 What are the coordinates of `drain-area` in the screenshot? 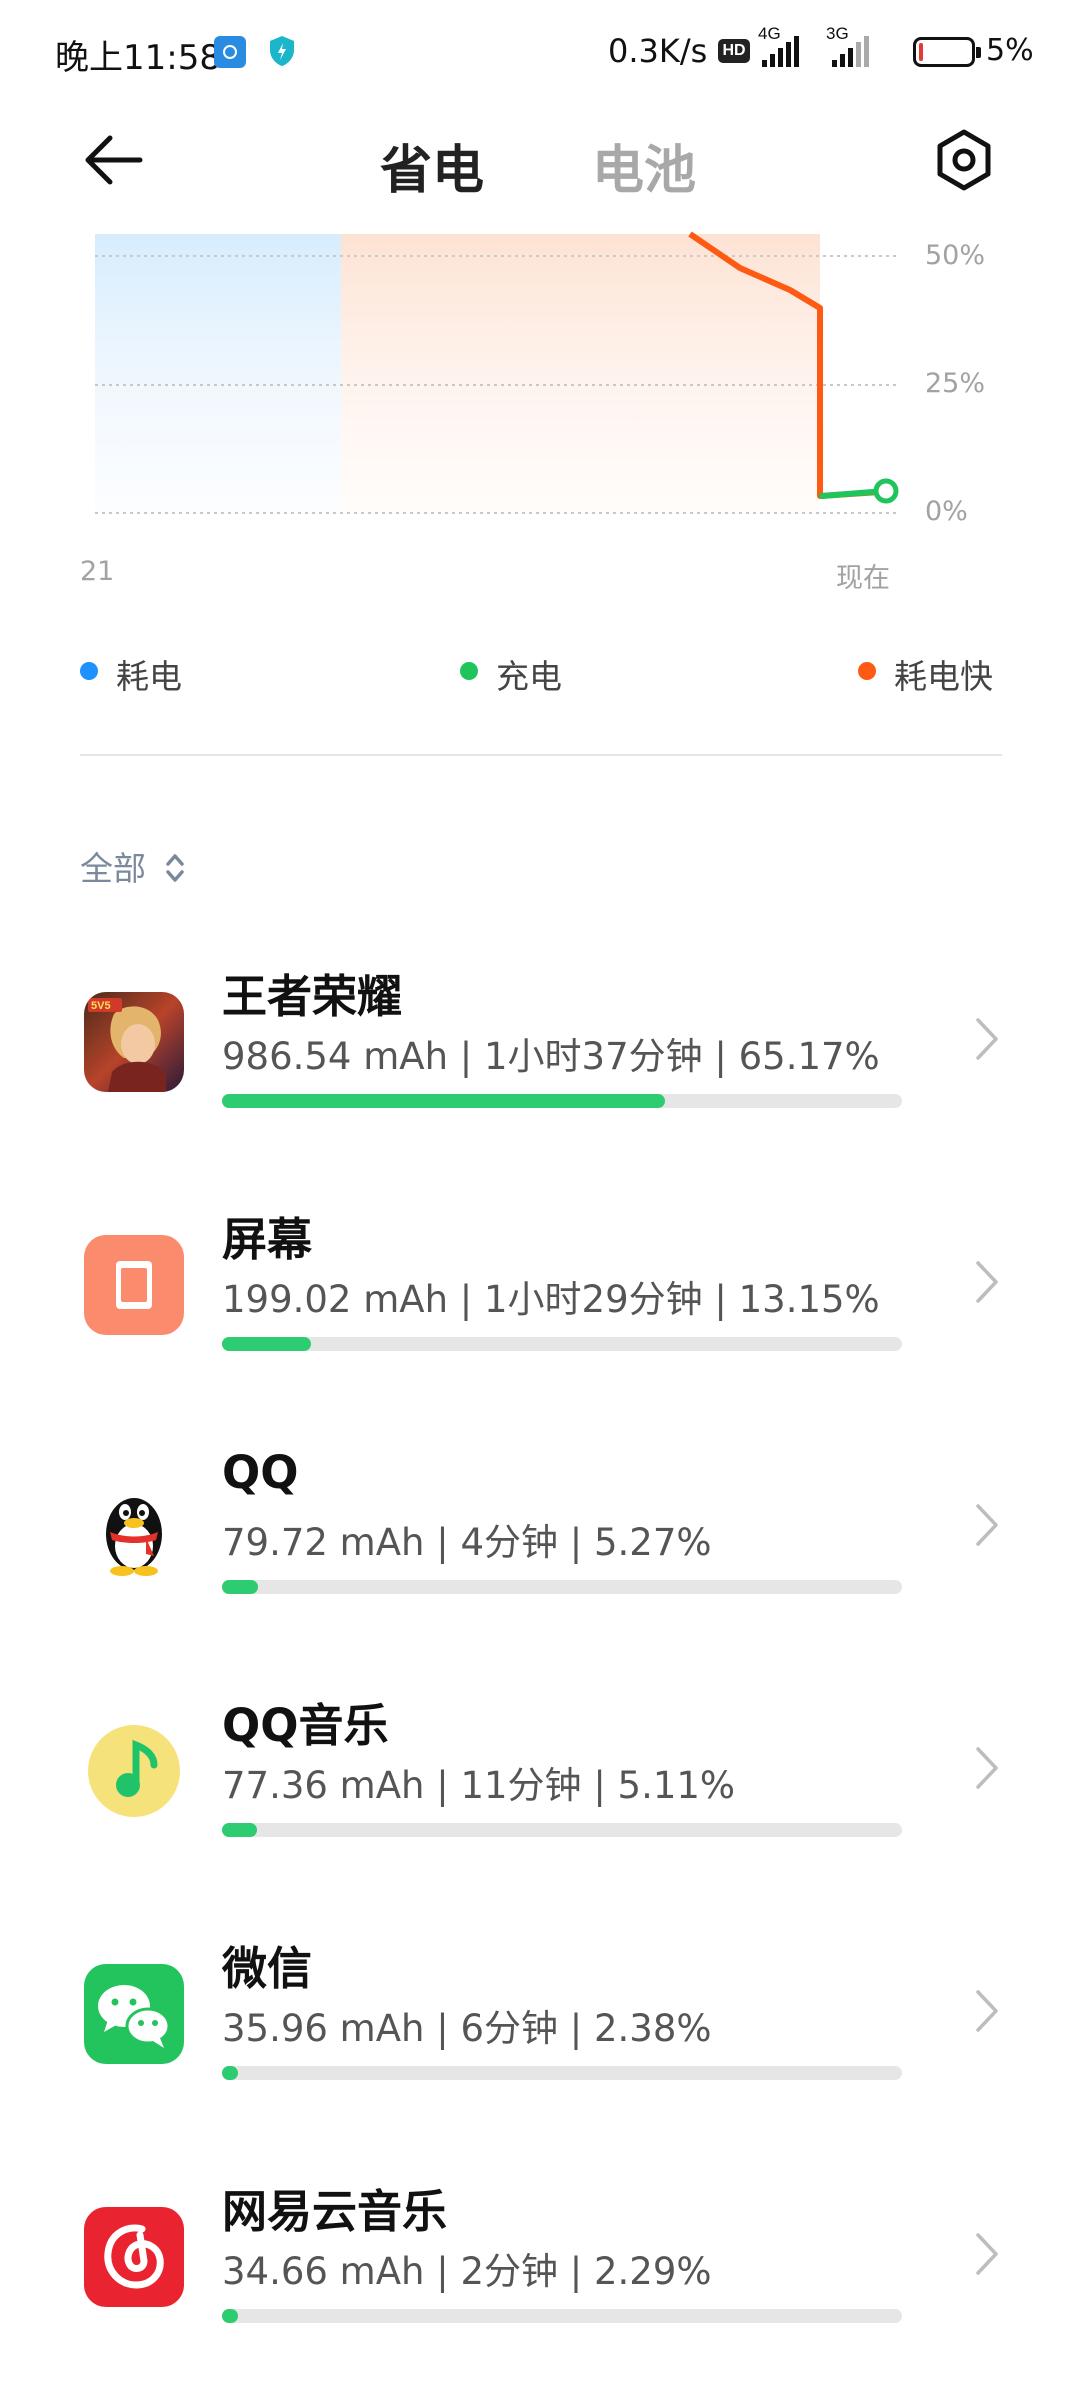 It's located at (218, 374).